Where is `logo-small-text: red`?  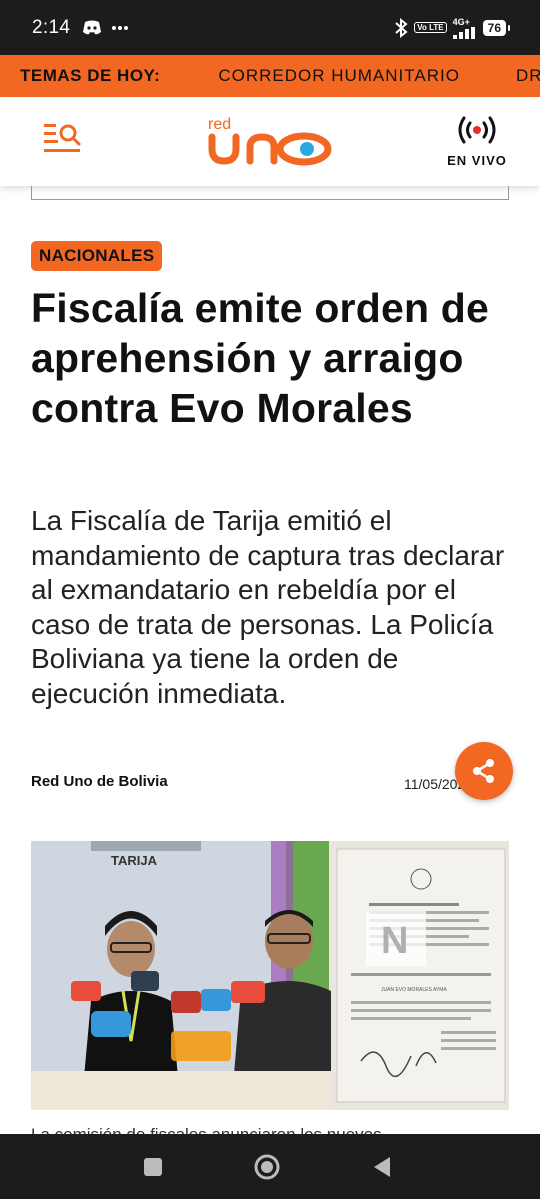 logo-small-text: red is located at coordinates (219, 124).